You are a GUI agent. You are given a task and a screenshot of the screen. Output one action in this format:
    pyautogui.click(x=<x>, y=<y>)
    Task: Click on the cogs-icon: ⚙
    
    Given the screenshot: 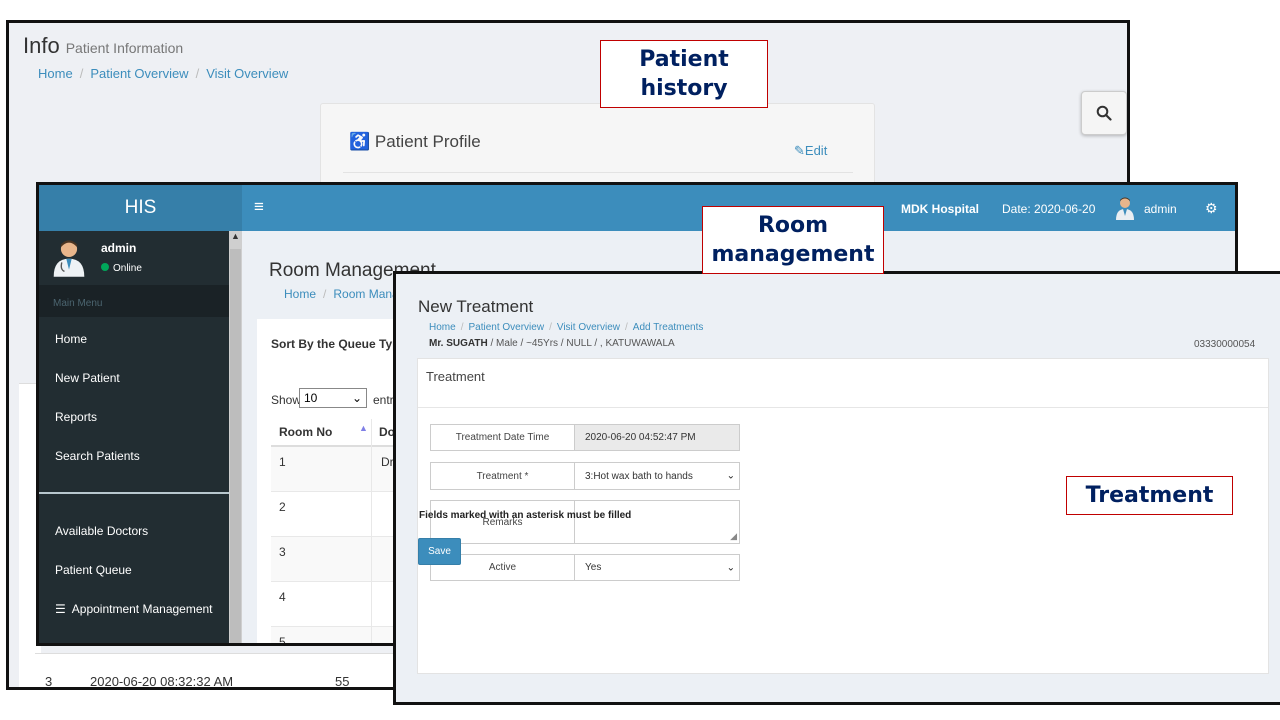 What is the action you would take?
    pyautogui.click(x=1211, y=208)
    